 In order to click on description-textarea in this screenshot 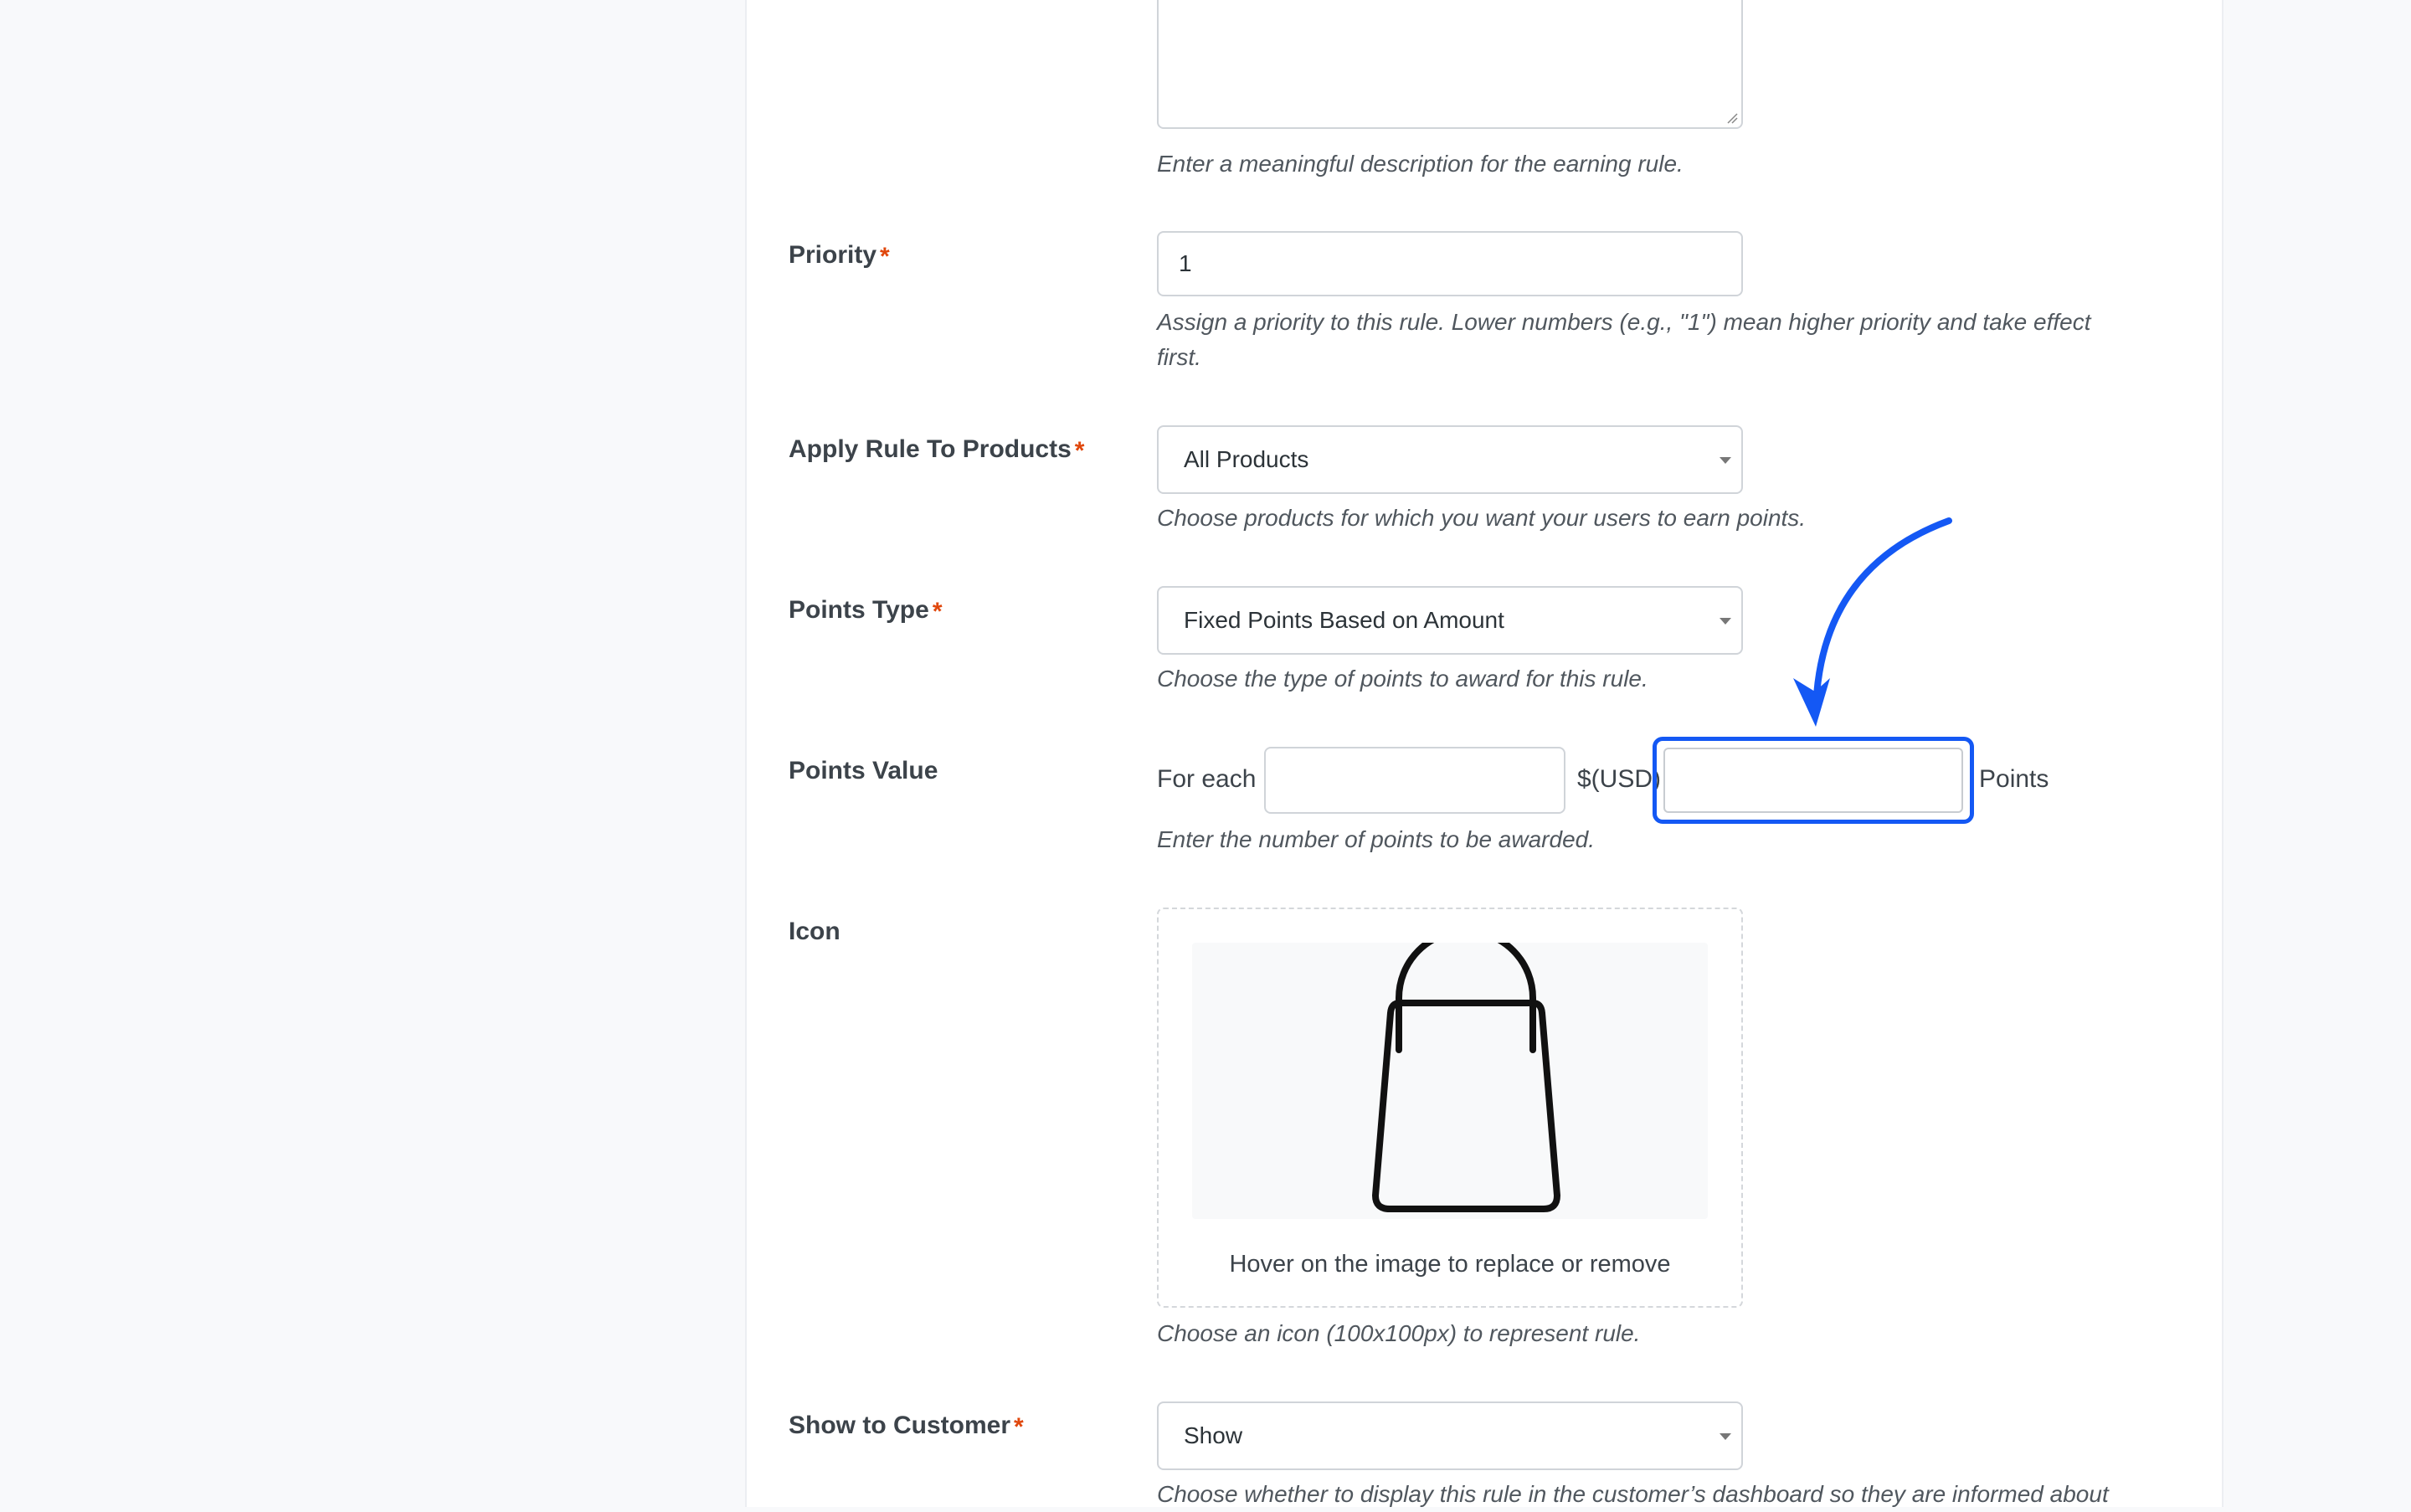, I will do `click(1450, 65)`.